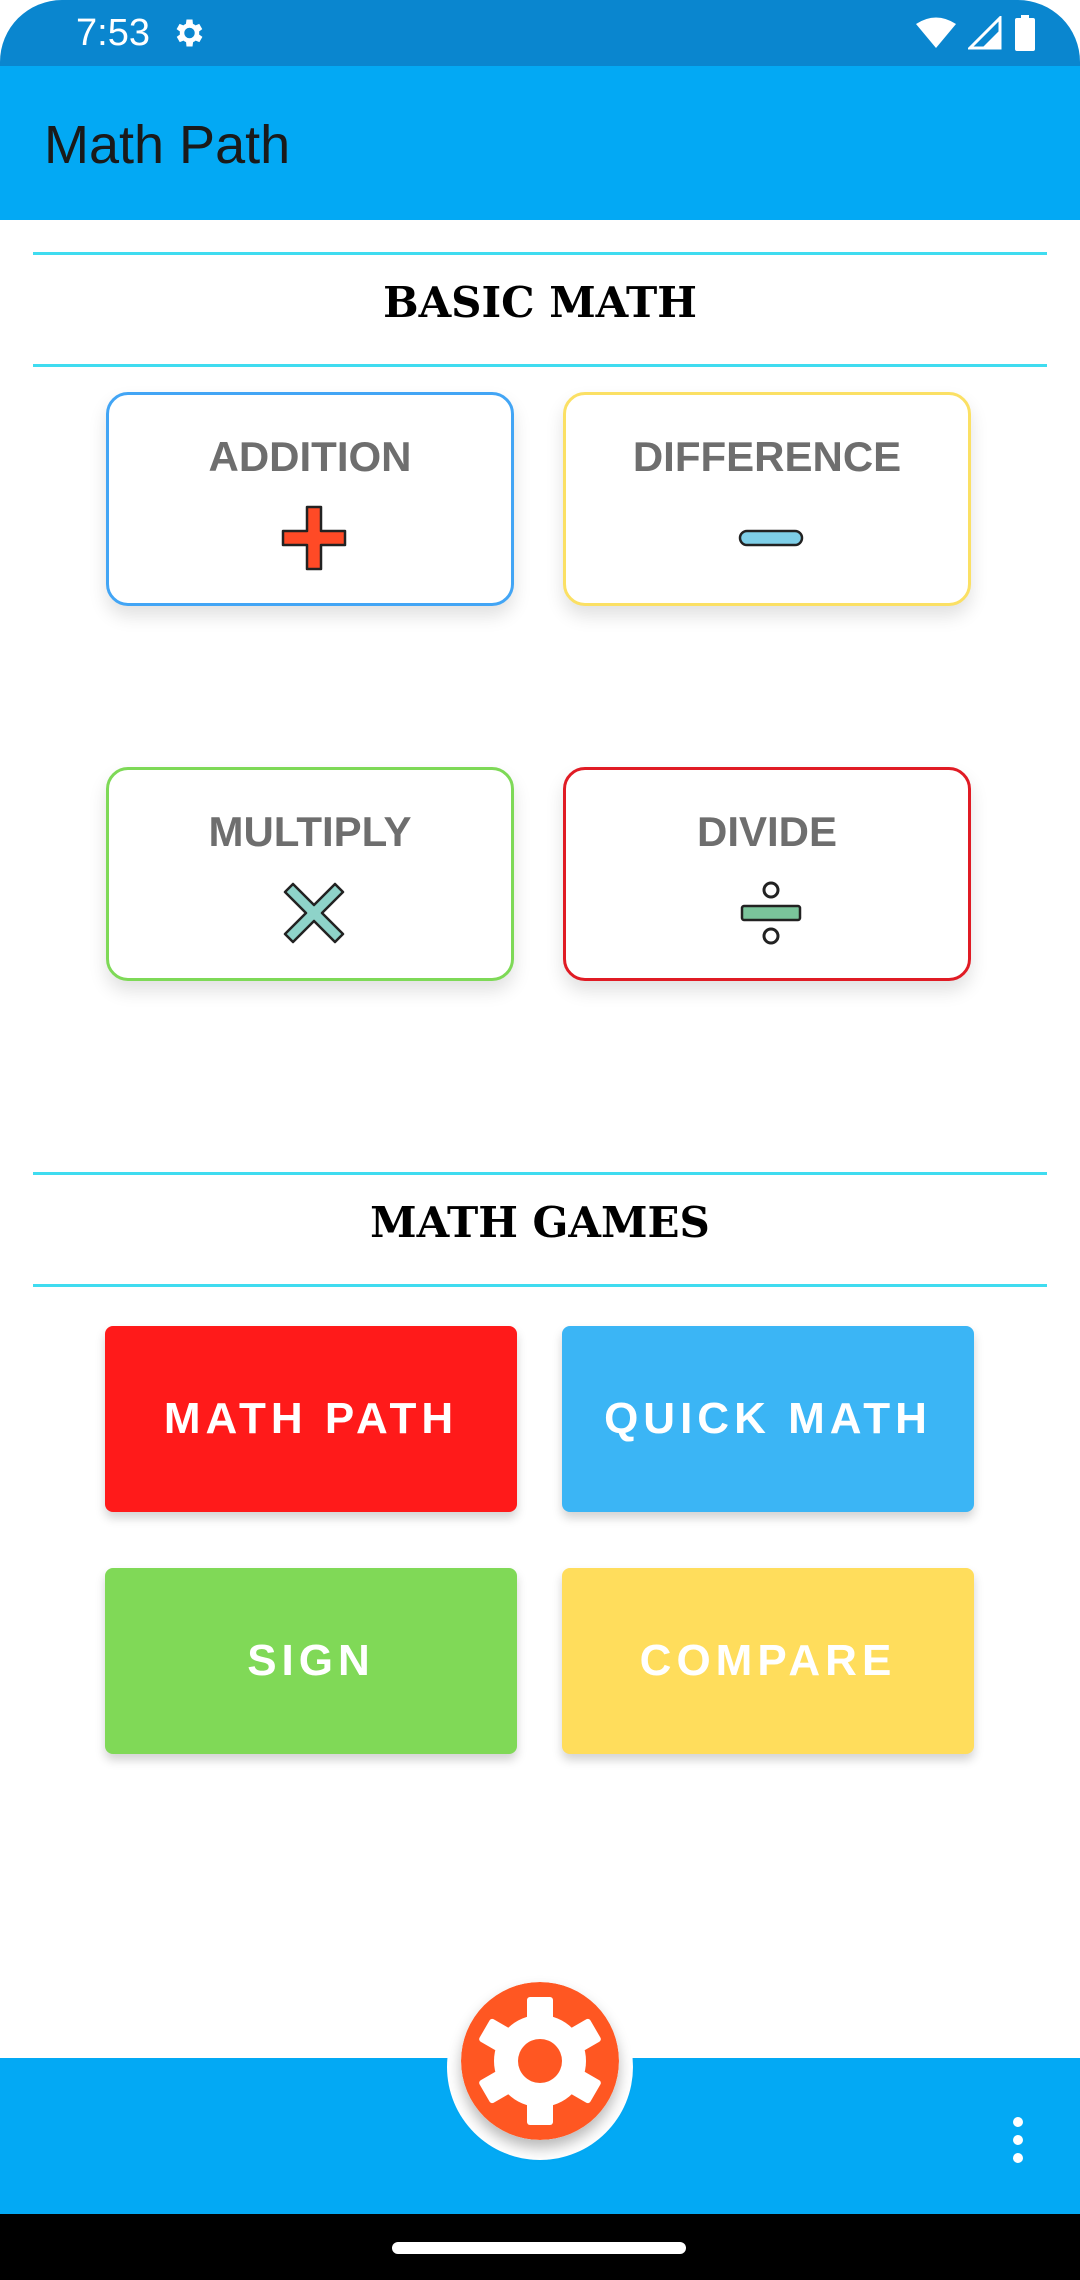 The height and width of the screenshot is (2280, 1080). I want to click on section-title-basic-math: BASIC MATH, so click(540, 302).